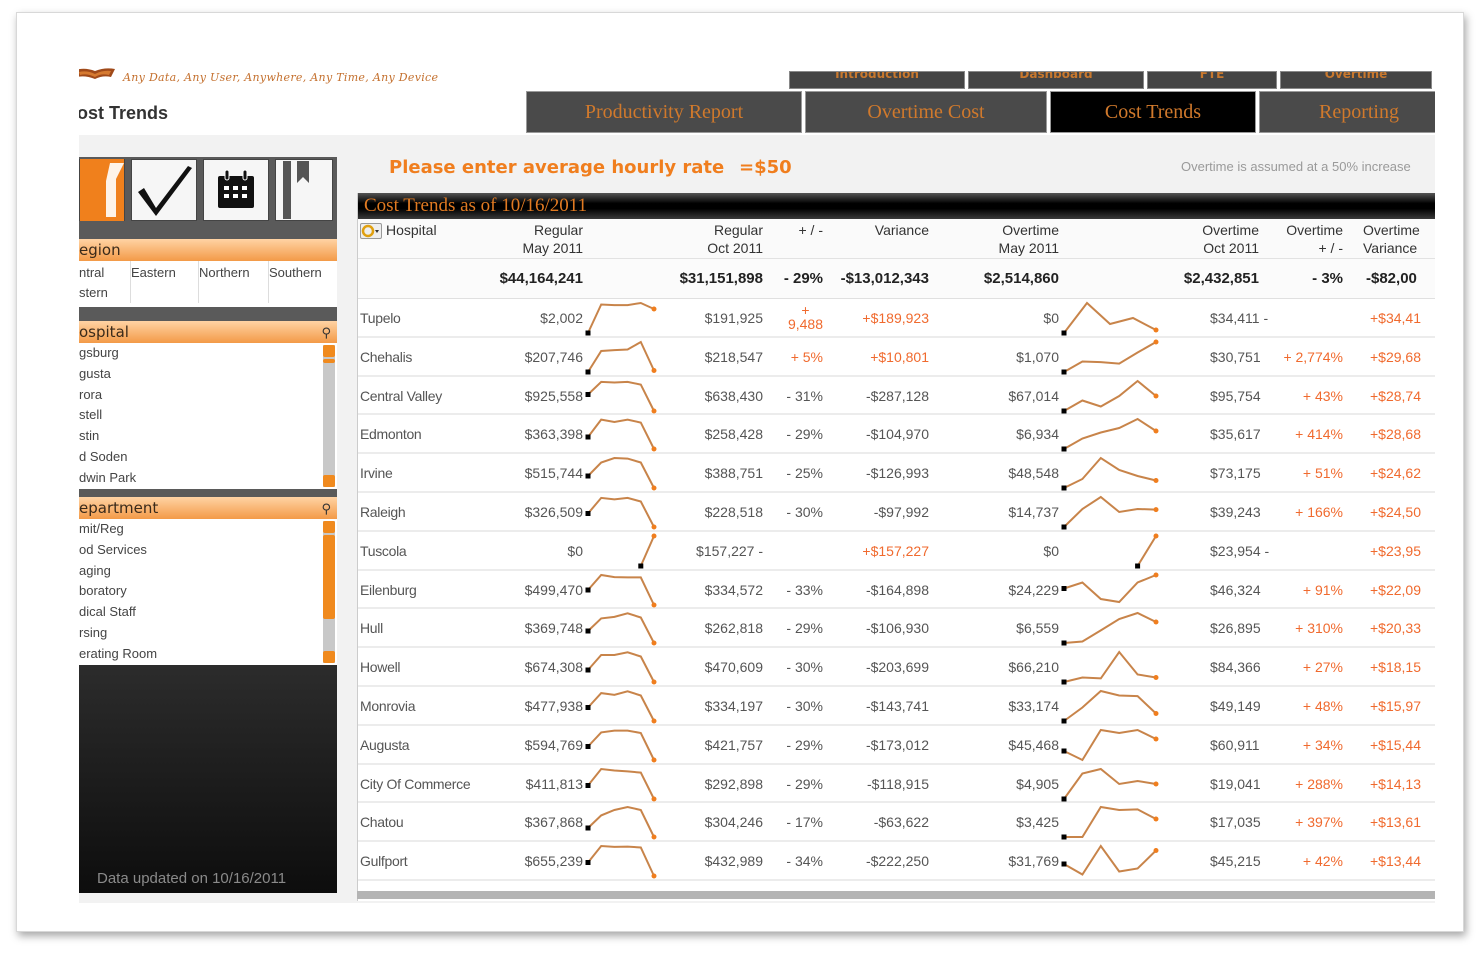 The image size is (1480, 955). What do you see at coordinates (810, 230) in the screenshot?
I see `column-regular-change: + / -` at bounding box center [810, 230].